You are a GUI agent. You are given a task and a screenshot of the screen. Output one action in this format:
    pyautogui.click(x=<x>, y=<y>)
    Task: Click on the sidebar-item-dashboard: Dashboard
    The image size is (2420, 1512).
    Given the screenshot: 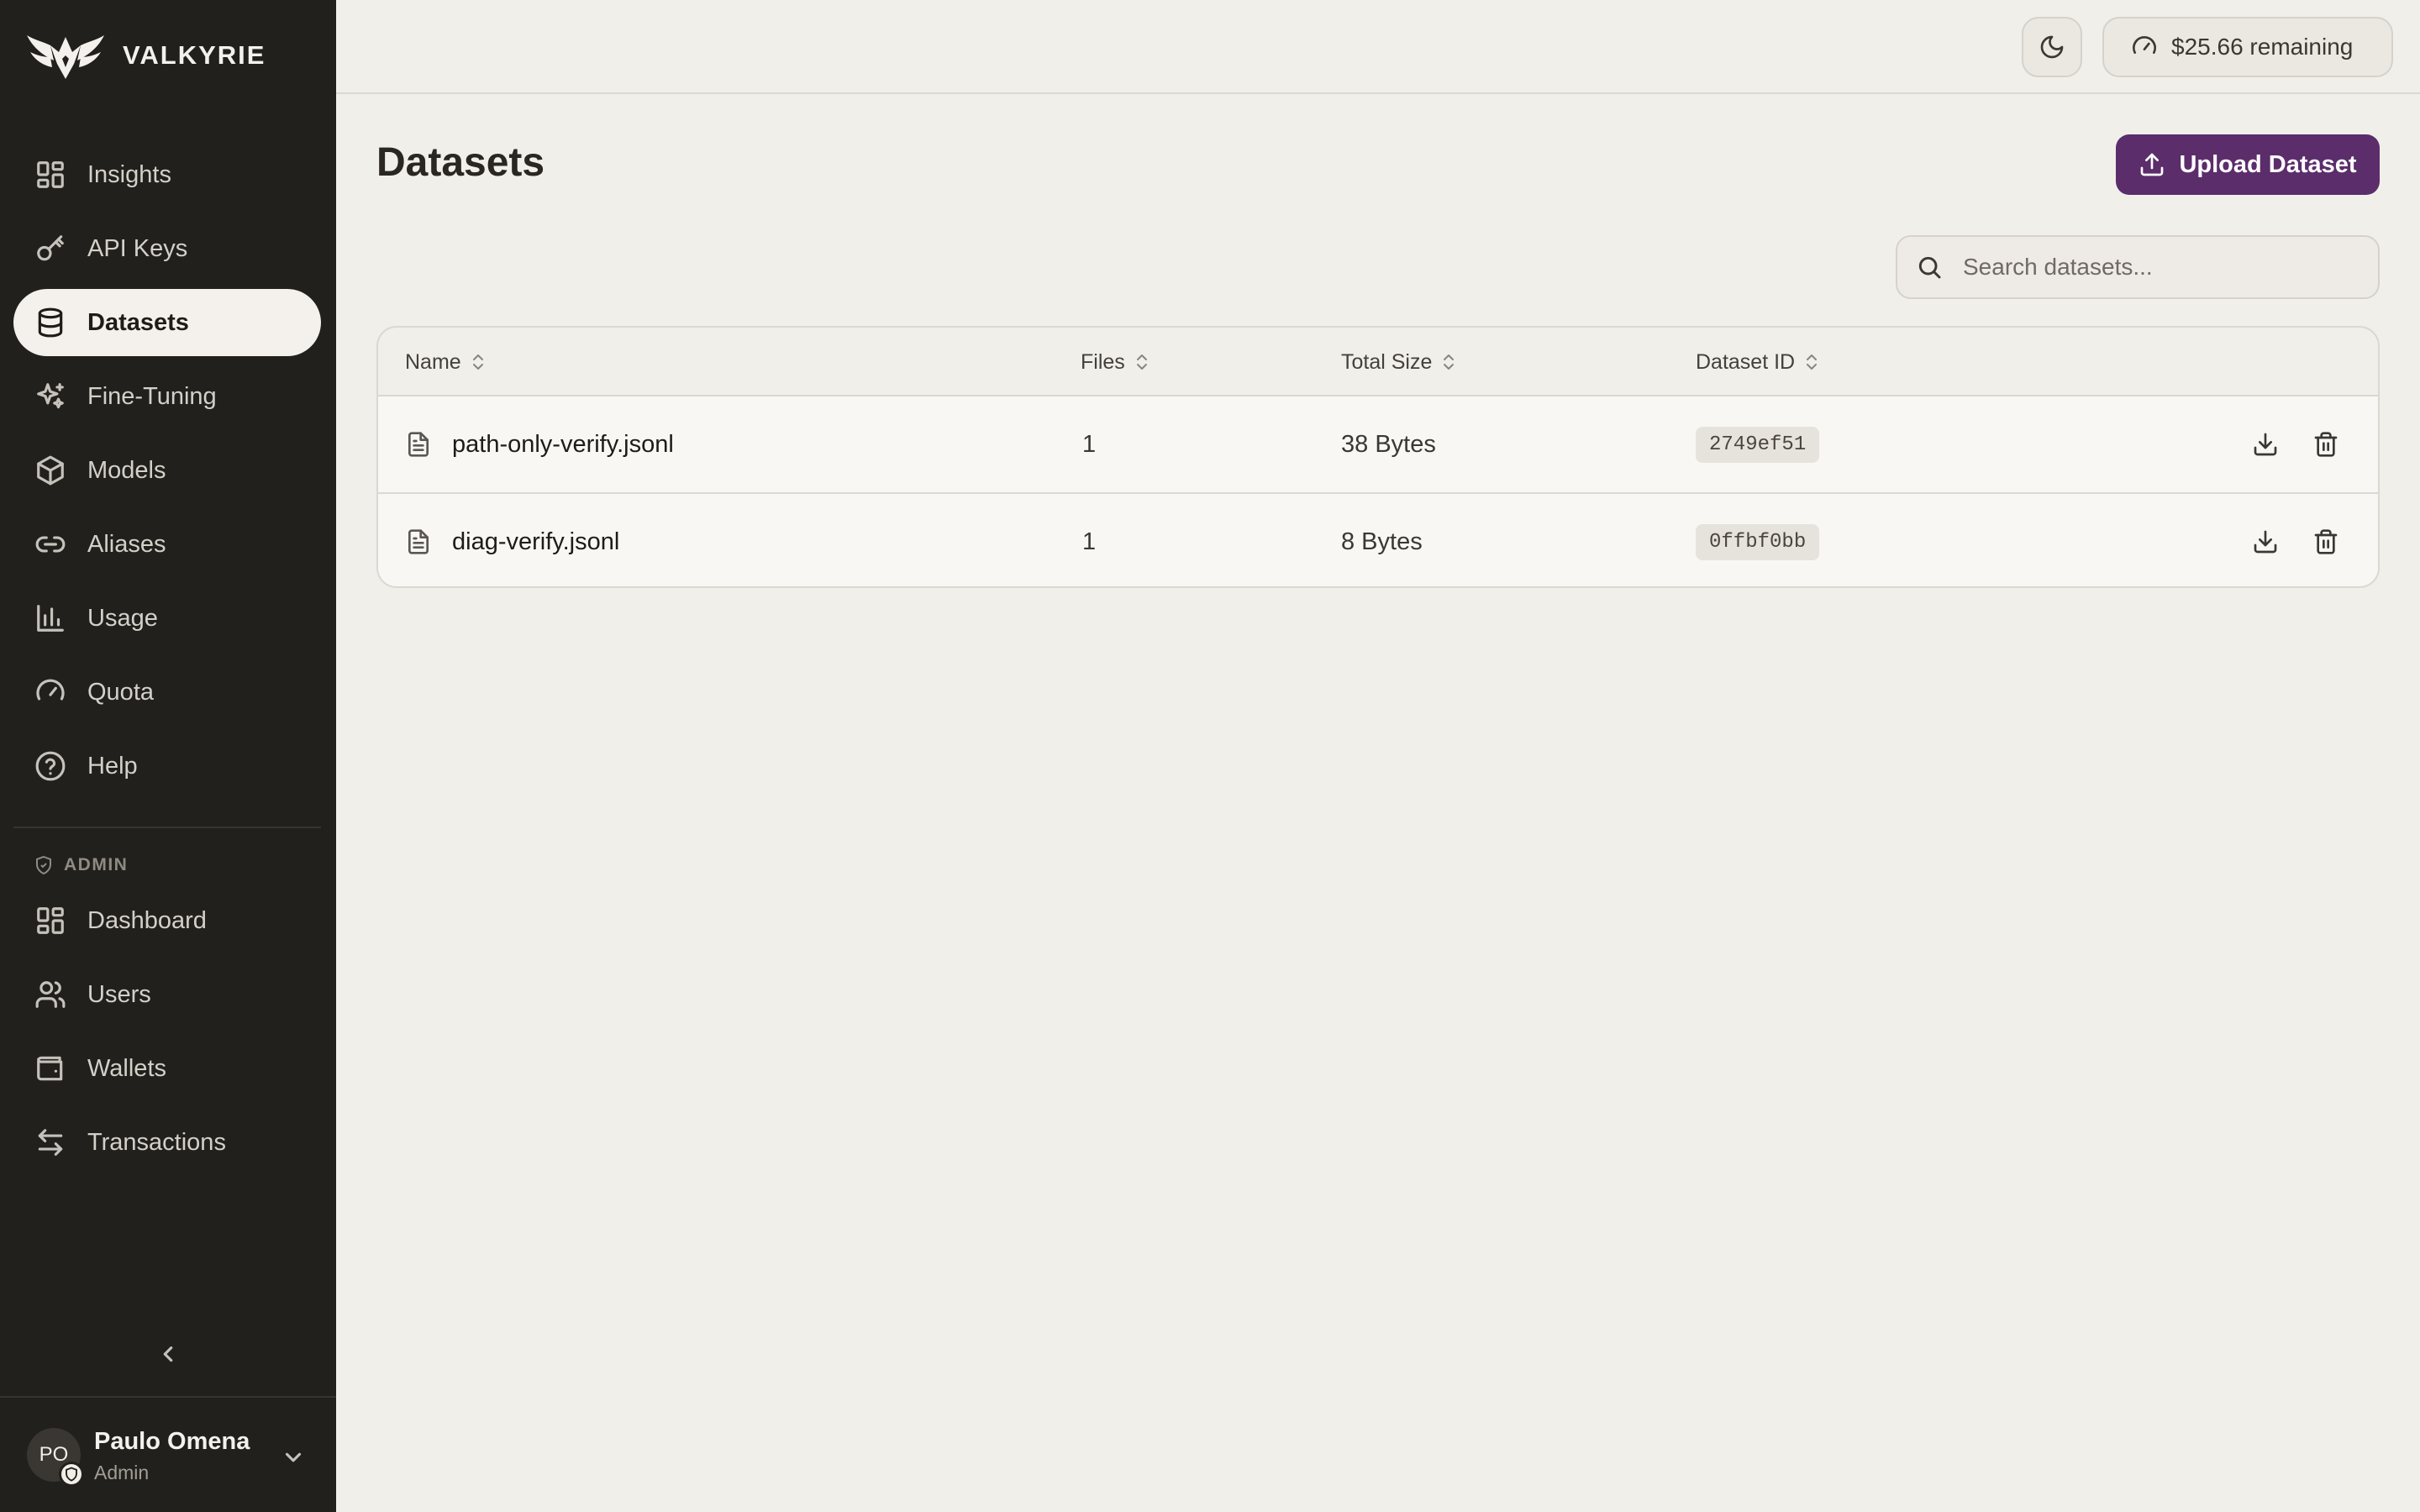 What is the action you would take?
    pyautogui.click(x=167, y=920)
    